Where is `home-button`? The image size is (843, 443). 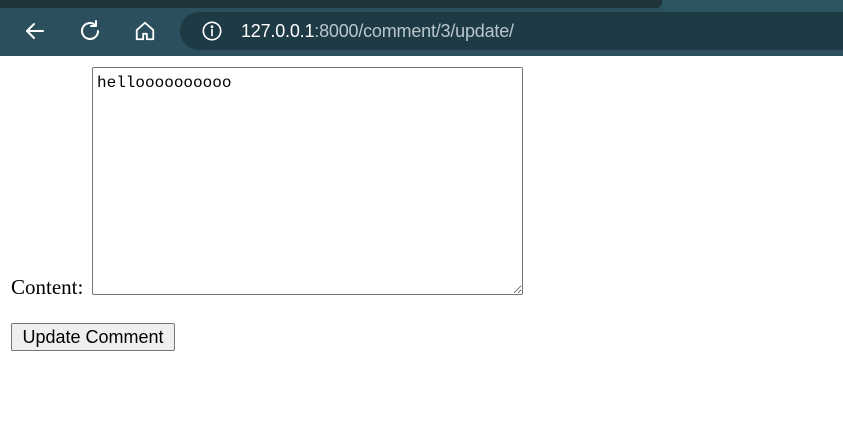 home-button is located at coordinates (145, 31).